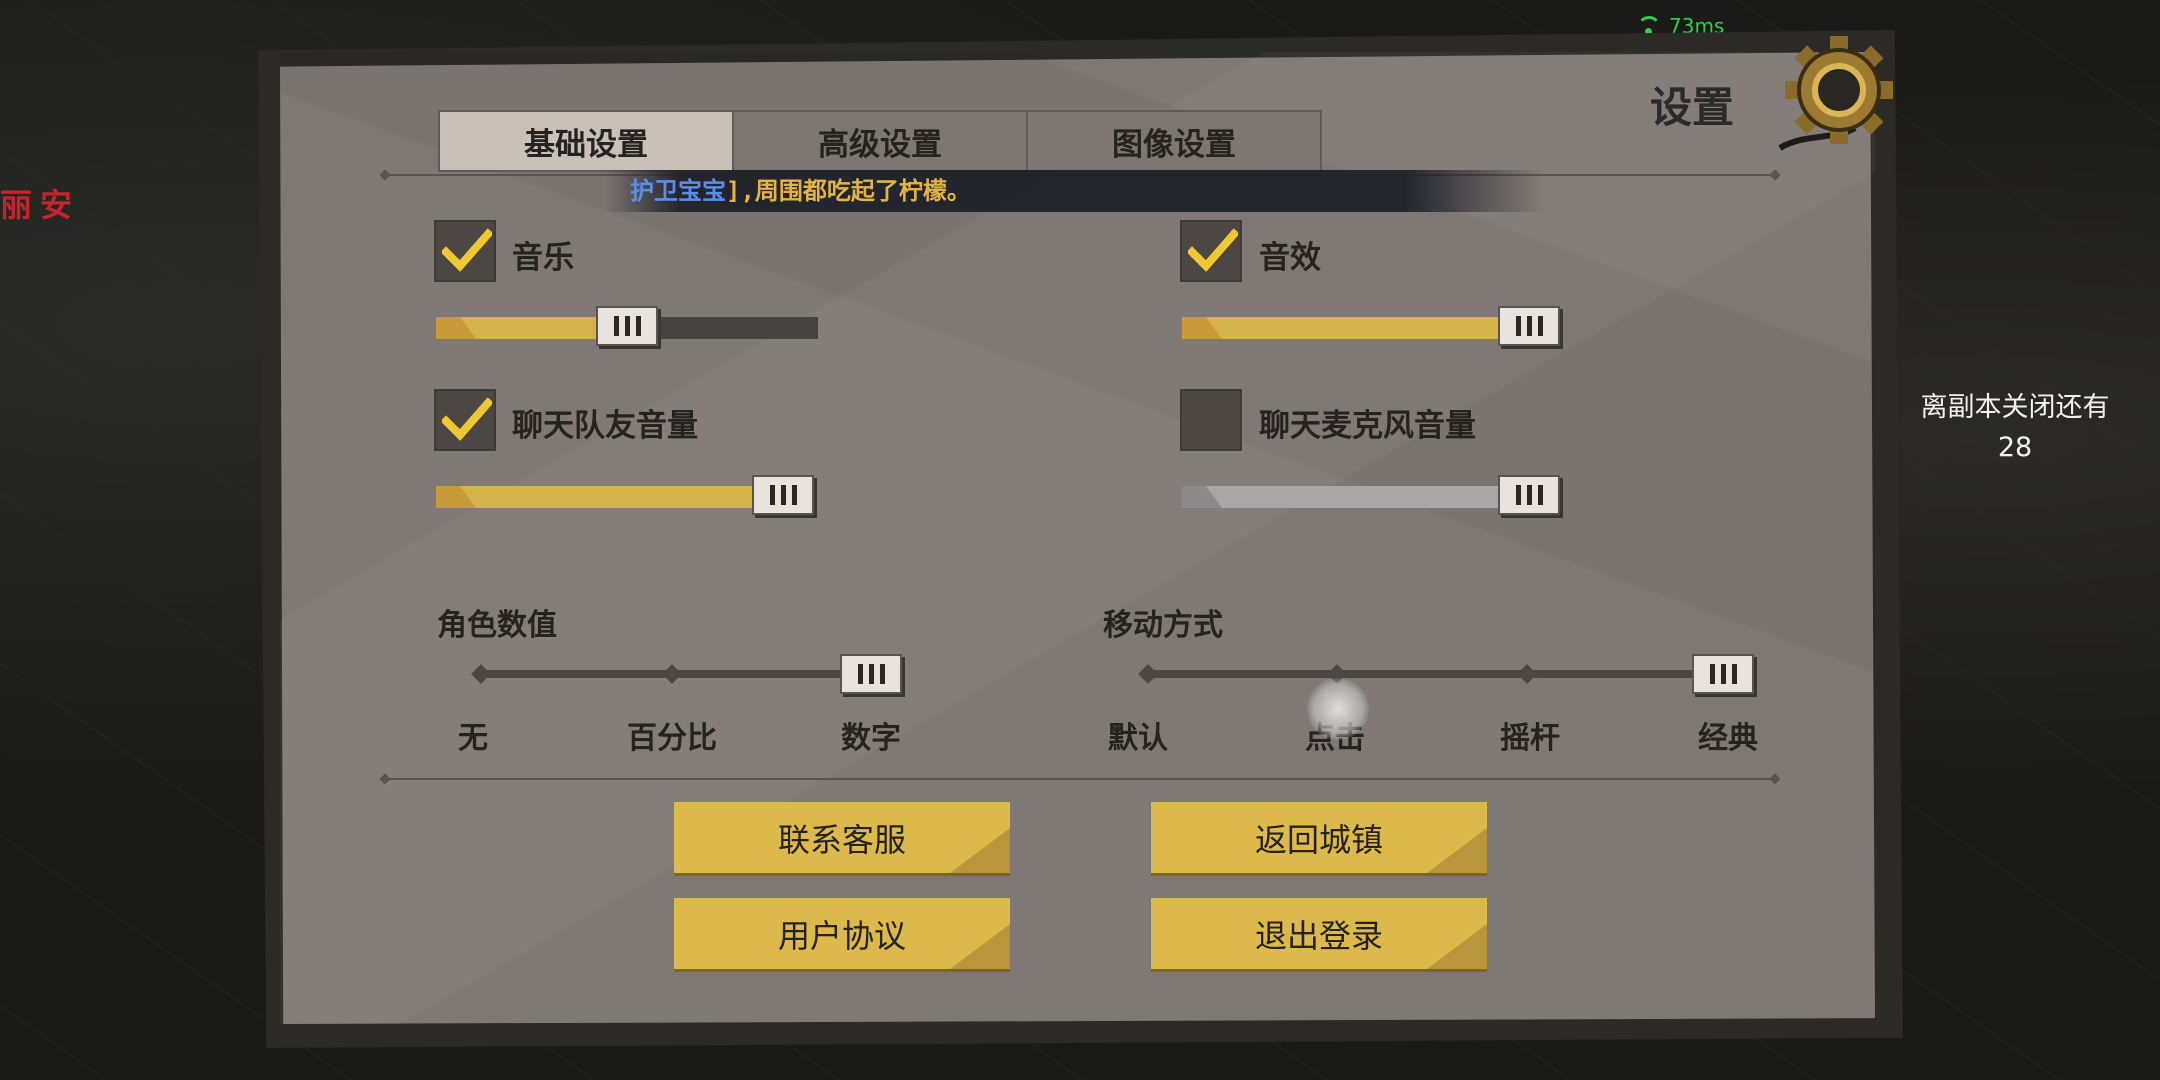 The width and height of the screenshot is (2160, 1080). I want to click on sfx-slider-handle, so click(1529, 326).